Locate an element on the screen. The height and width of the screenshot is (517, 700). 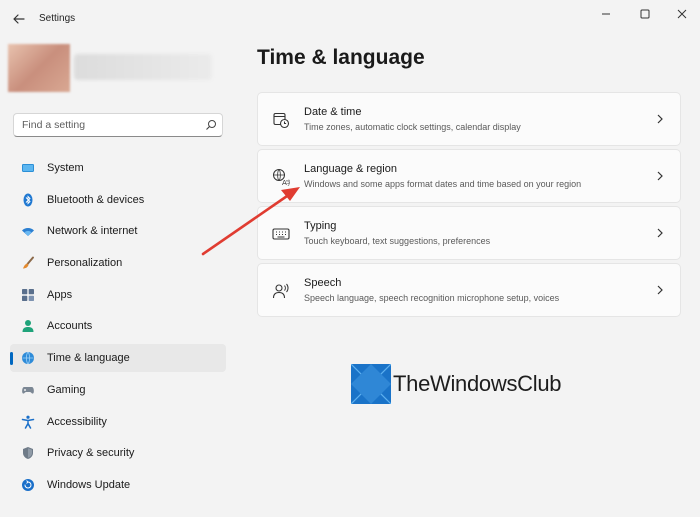
svg-text: 字 is located at coordinates (288, 182).